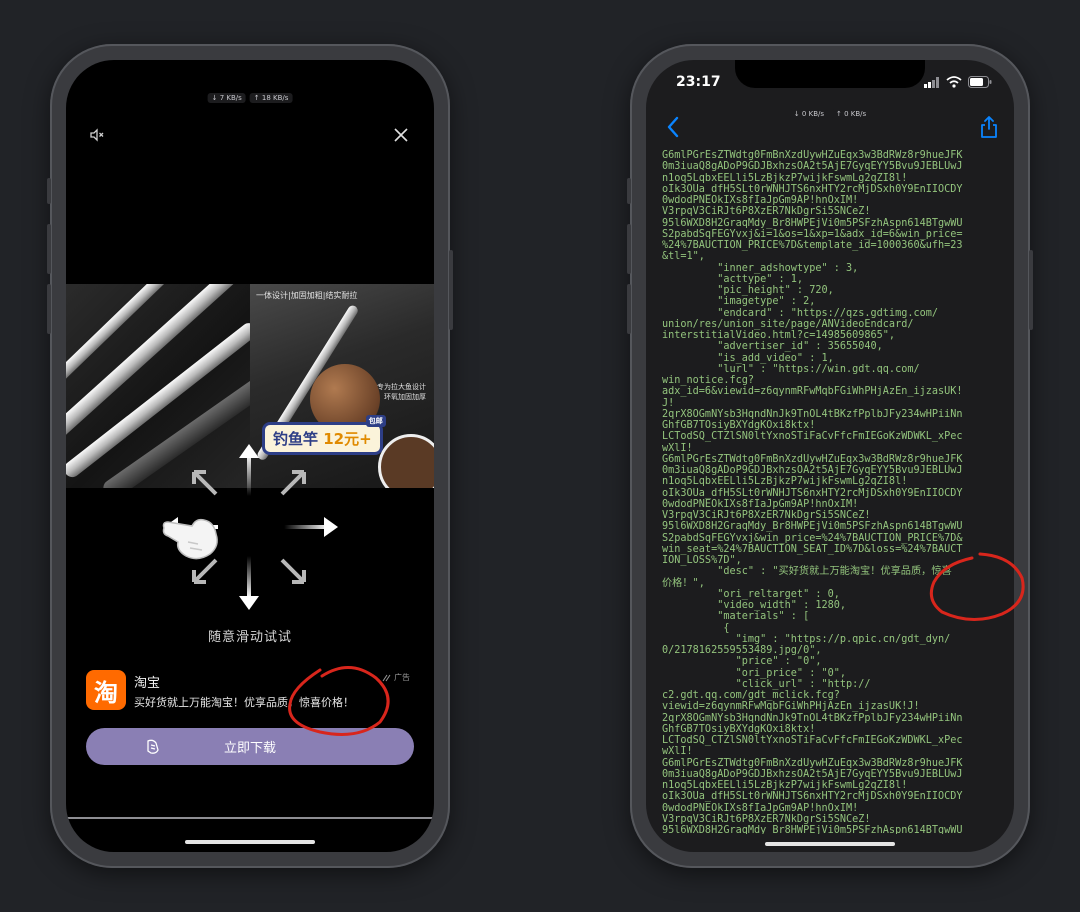 Image resolution: width=1080 pixels, height=912 pixels. What do you see at coordinates (791, 369) in the screenshot?
I see `code-line: "lurl" : "https://win.gdt.qq.com/` at bounding box center [791, 369].